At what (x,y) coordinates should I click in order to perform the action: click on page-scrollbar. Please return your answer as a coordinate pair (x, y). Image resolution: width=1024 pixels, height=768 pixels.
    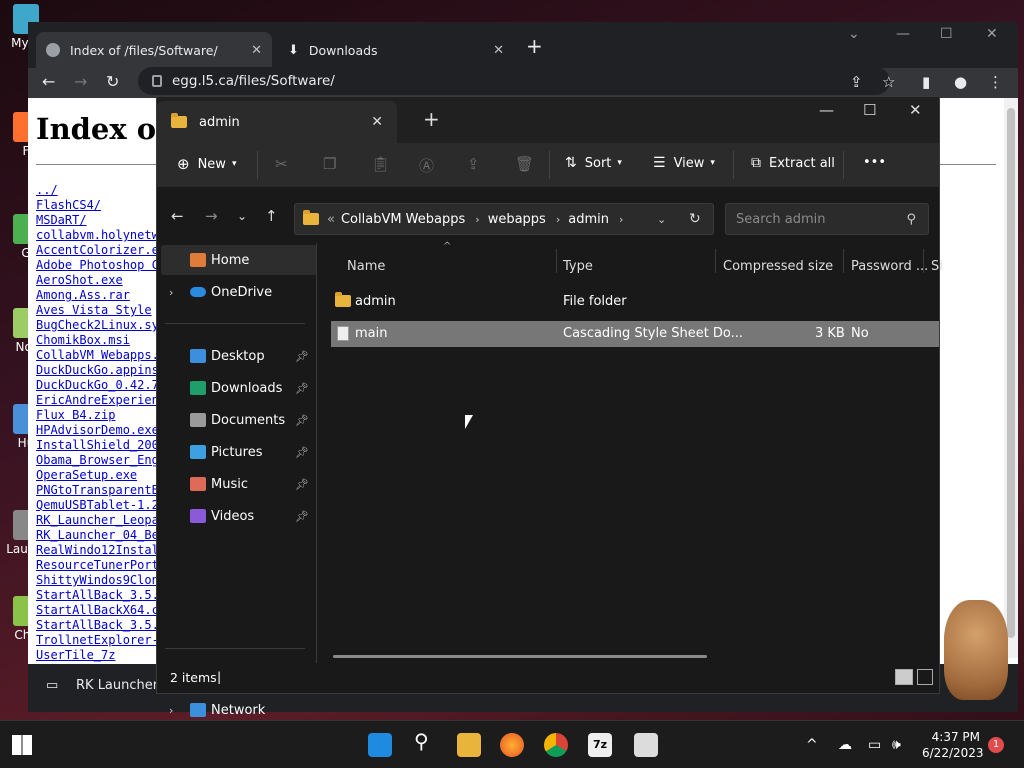
    Looking at the image, I should click on (1011, 378).